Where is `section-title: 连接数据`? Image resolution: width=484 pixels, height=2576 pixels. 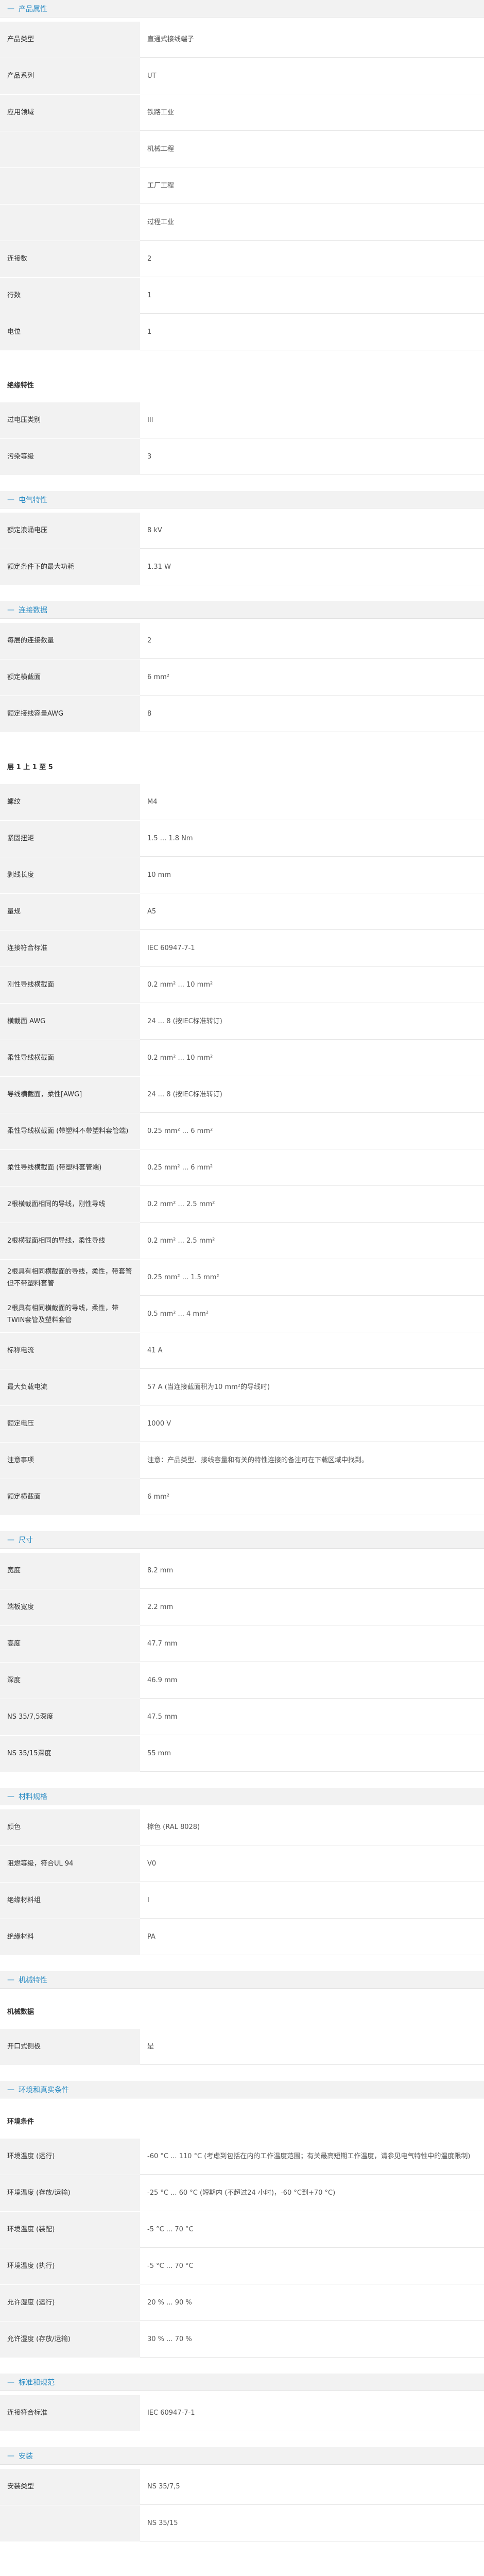 section-title: 连接数据 is located at coordinates (33, 610).